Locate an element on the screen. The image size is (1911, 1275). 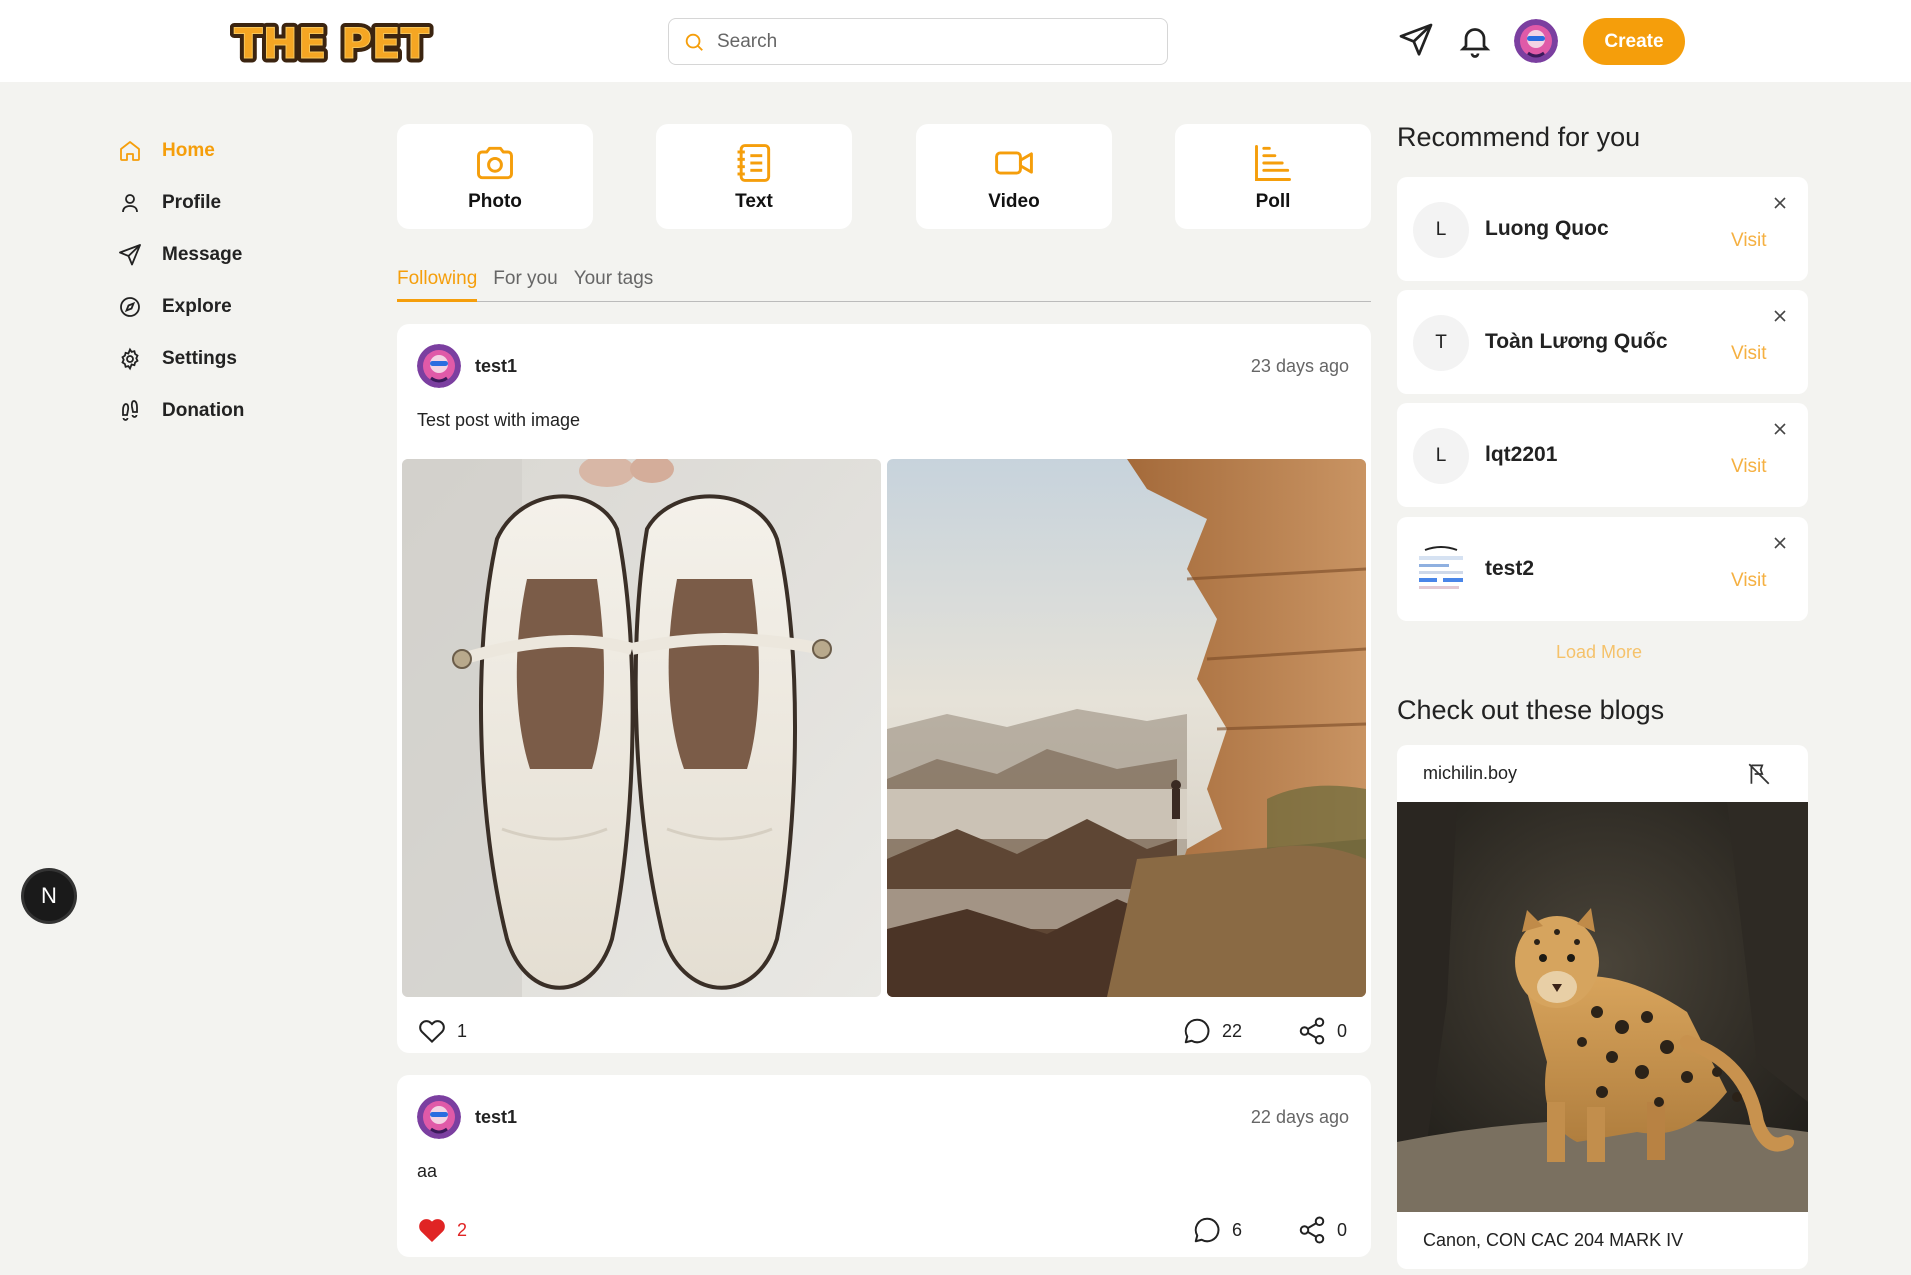
recommend-avatar: T is located at coordinates (1441, 343).